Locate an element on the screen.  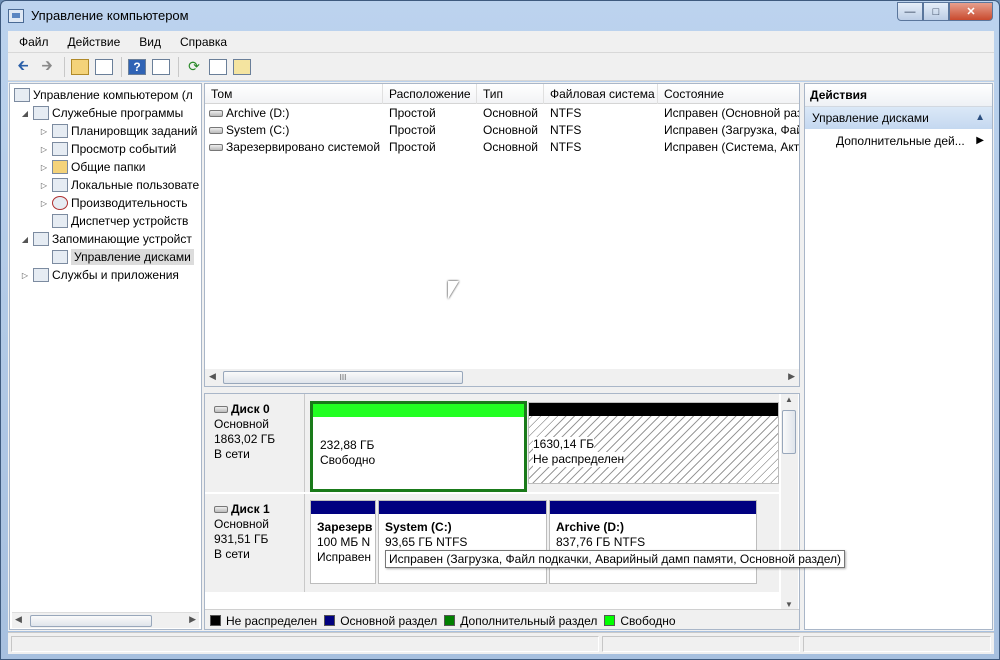
forward-arrow-icon: 🡲 is located at coordinates (47, 67).